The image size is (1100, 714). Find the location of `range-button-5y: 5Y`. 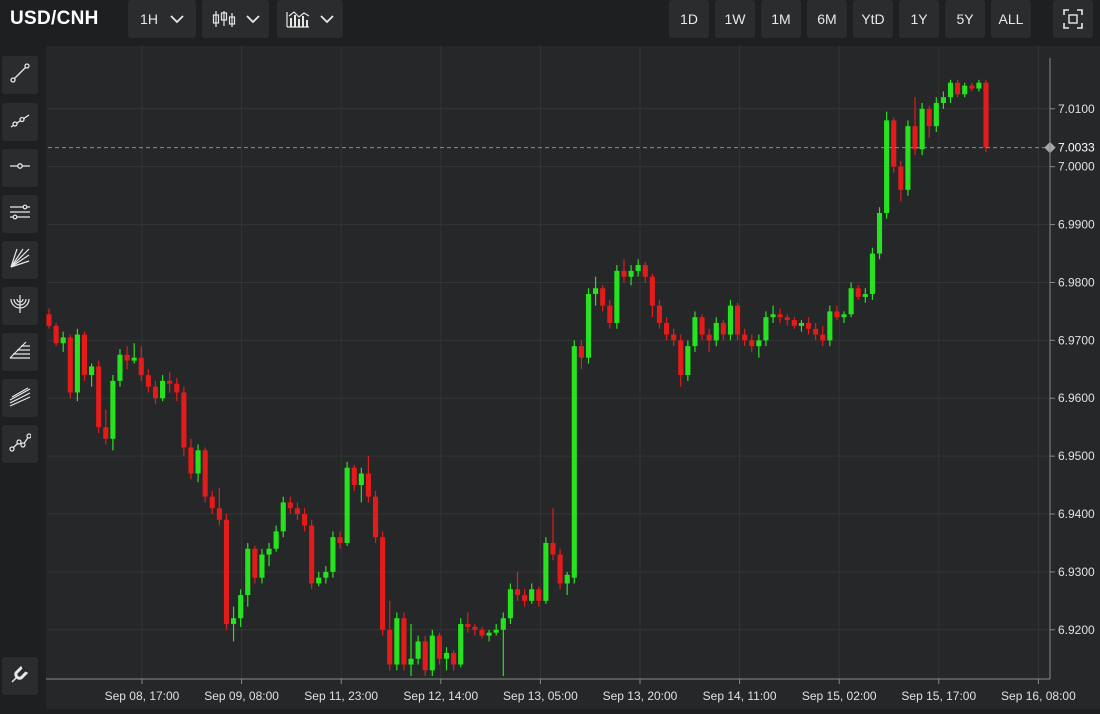

range-button-5y: 5Y is located at coordinates (965, 19).